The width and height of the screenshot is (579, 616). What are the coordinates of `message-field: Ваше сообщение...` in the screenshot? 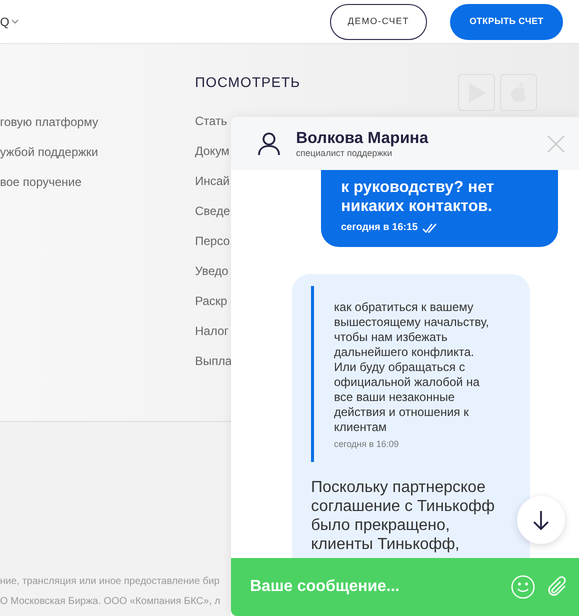 It's located at (405, 587).